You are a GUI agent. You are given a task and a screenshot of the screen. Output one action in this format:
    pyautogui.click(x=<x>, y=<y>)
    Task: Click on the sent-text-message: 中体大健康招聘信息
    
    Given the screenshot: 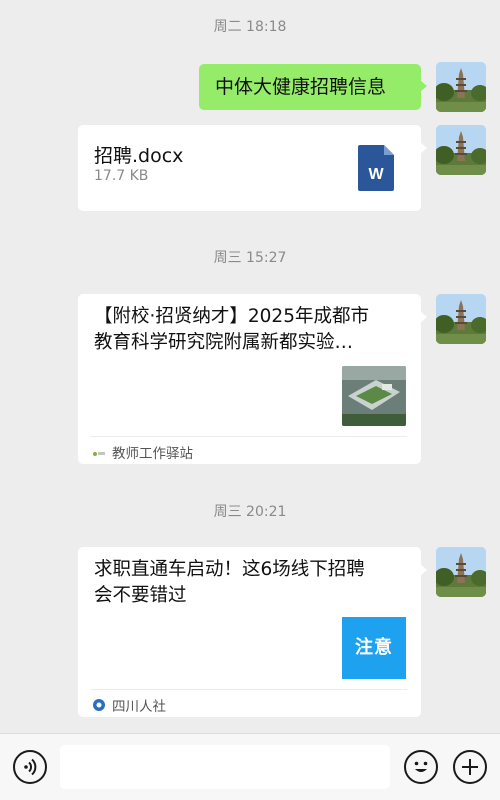 What is the action you would take?
    pyautogui.click(x=313, y=87)
    